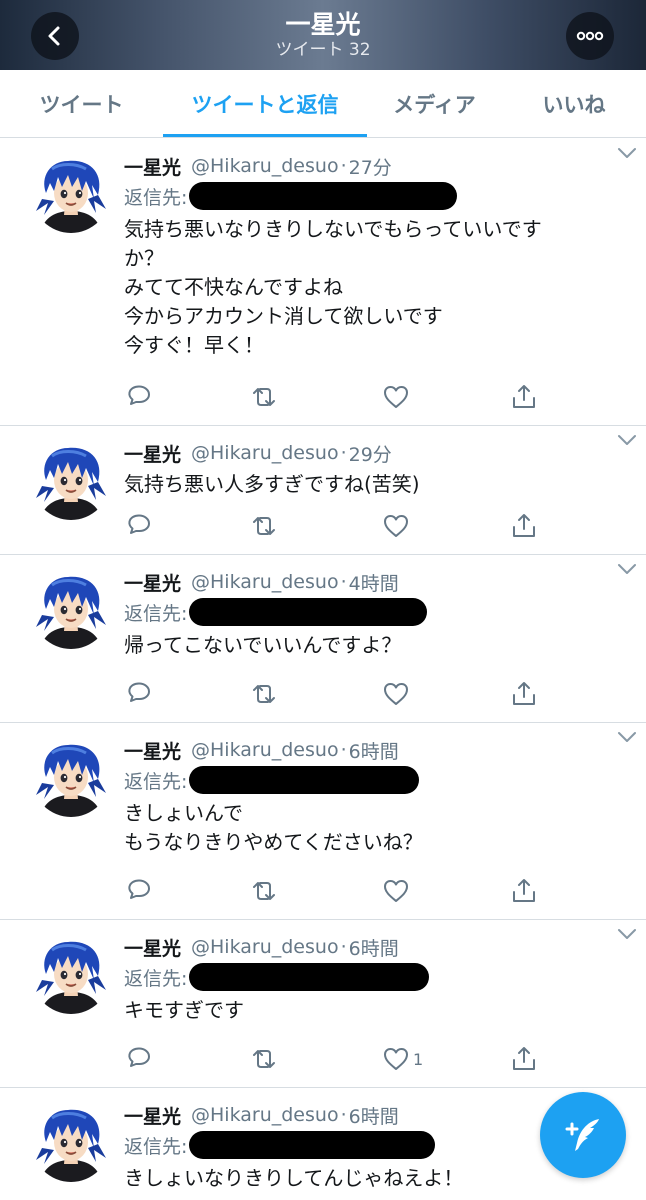 The image size is (646, 1200). I want to click on tweet-text: きしょいんで もうなりきりやめてくださいね？, so click(273, 827).